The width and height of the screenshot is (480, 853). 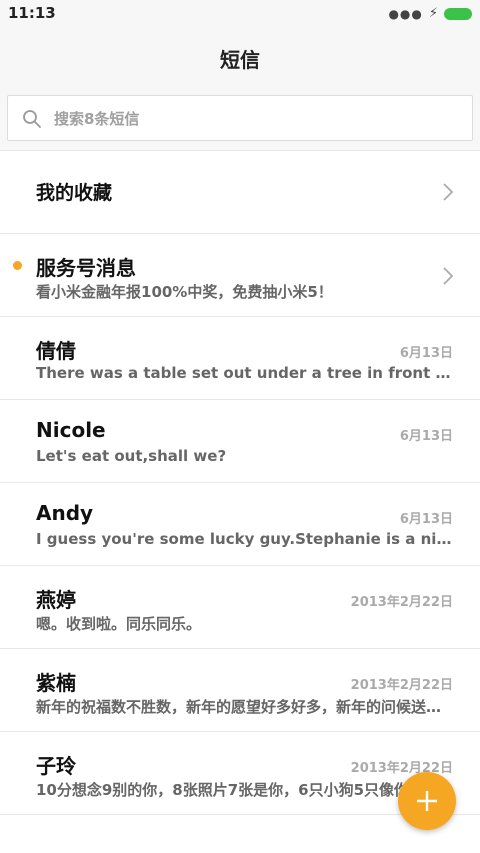 What do you see at coordinates (223, 790) in the screenshot?
I see `message-preview: 10分想念9别的你，8张照片7张是你，6只小狗5只像你` at bounding box center [223, 790].